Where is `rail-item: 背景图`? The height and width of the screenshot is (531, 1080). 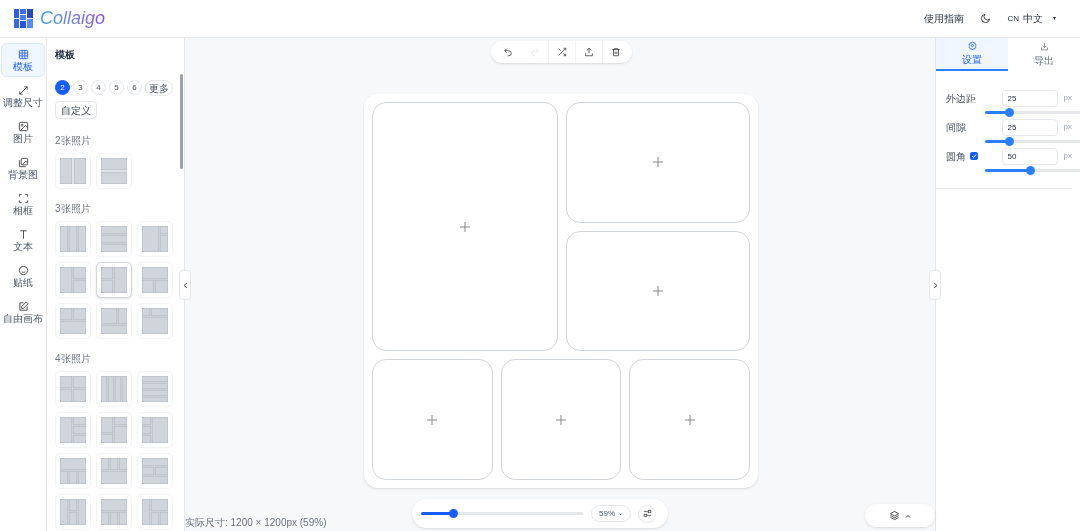
rail-item: 背景图 is located at coordinates (23, 168).